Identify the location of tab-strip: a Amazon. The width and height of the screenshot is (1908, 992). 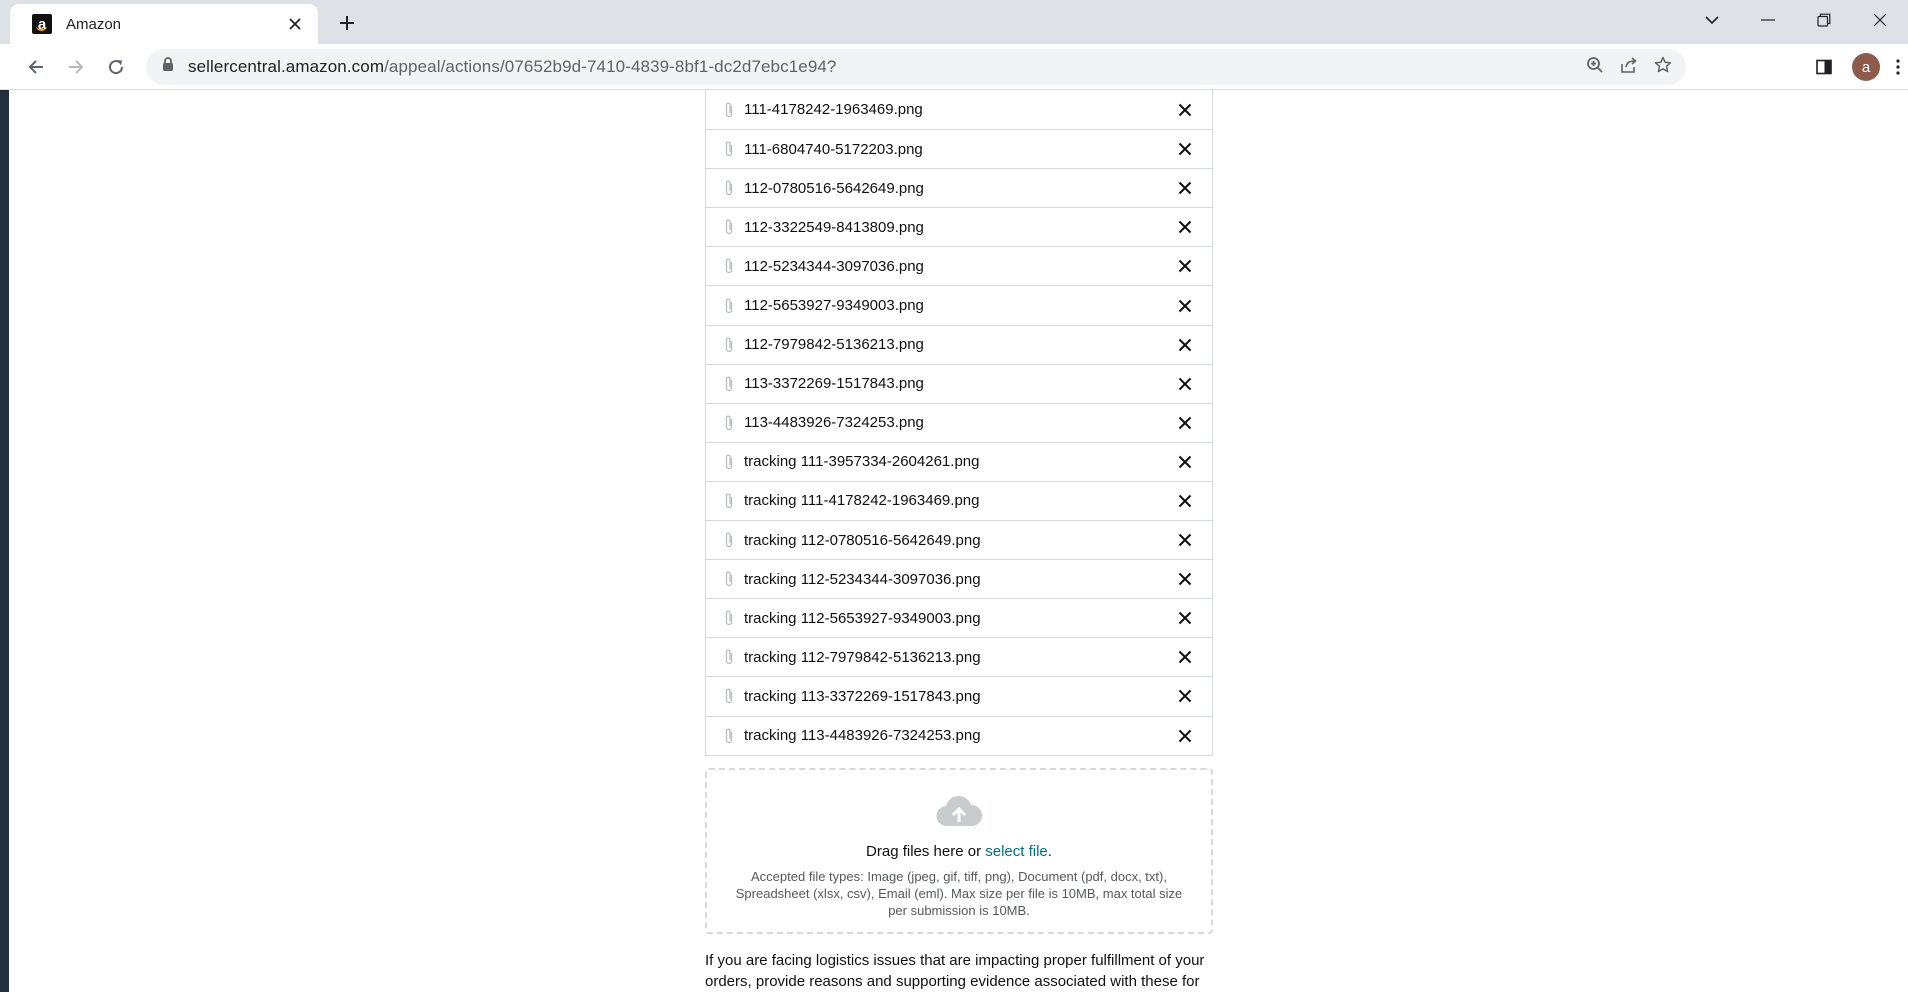
(954, 22).